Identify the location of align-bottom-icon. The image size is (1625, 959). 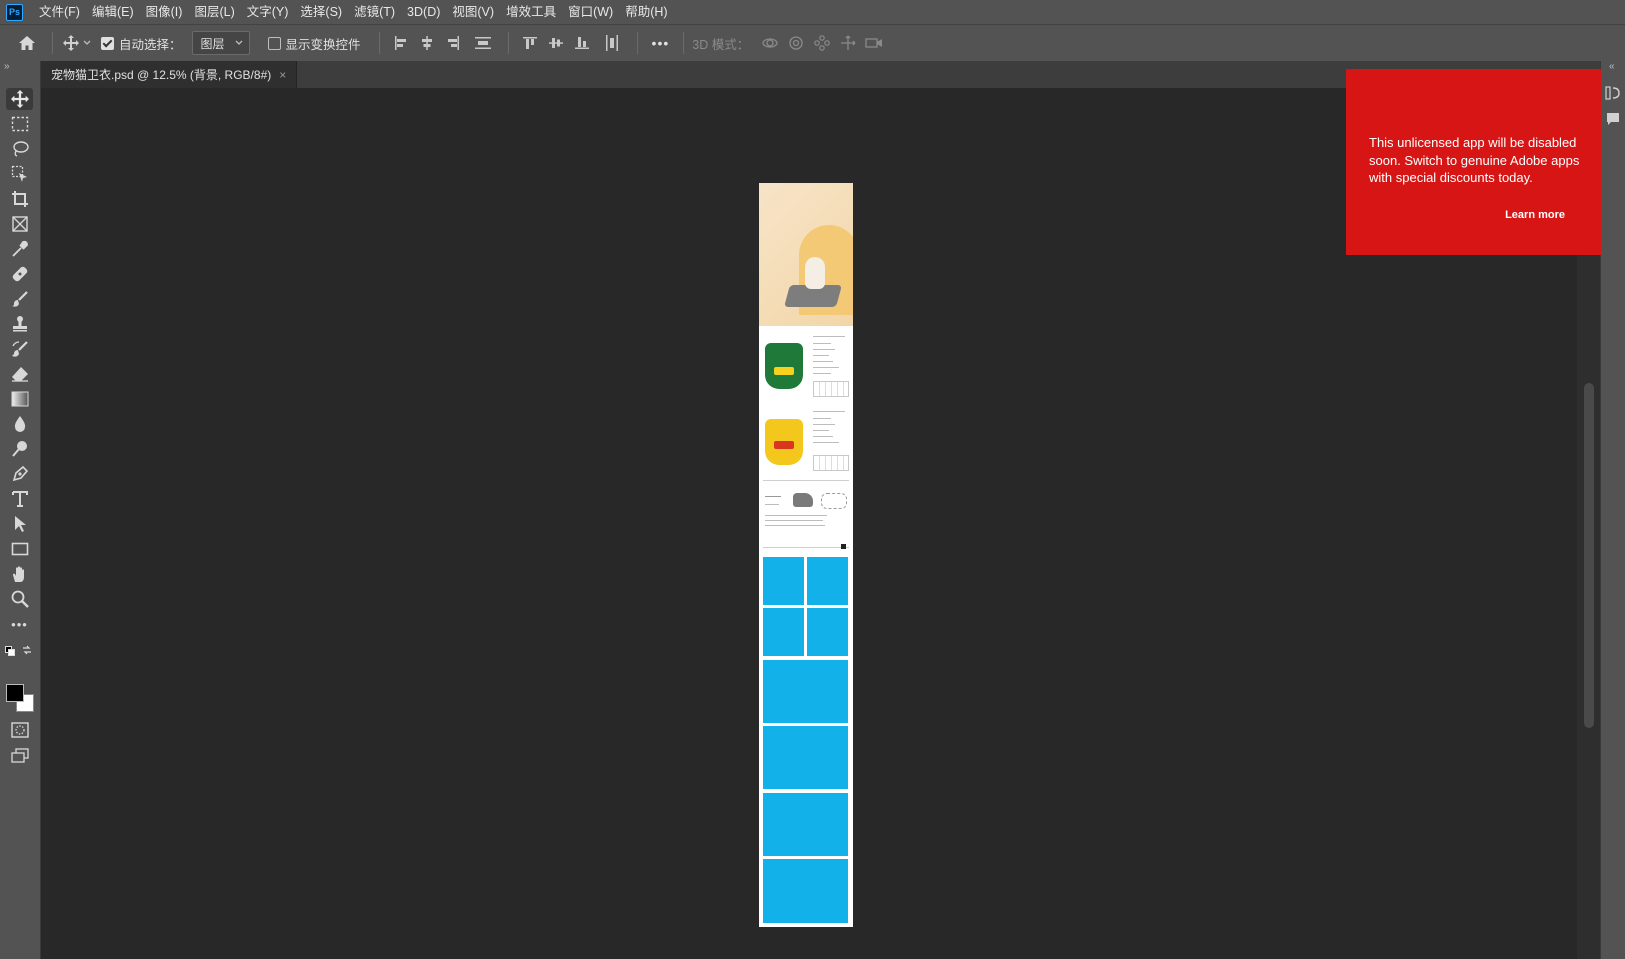
(582, 43).